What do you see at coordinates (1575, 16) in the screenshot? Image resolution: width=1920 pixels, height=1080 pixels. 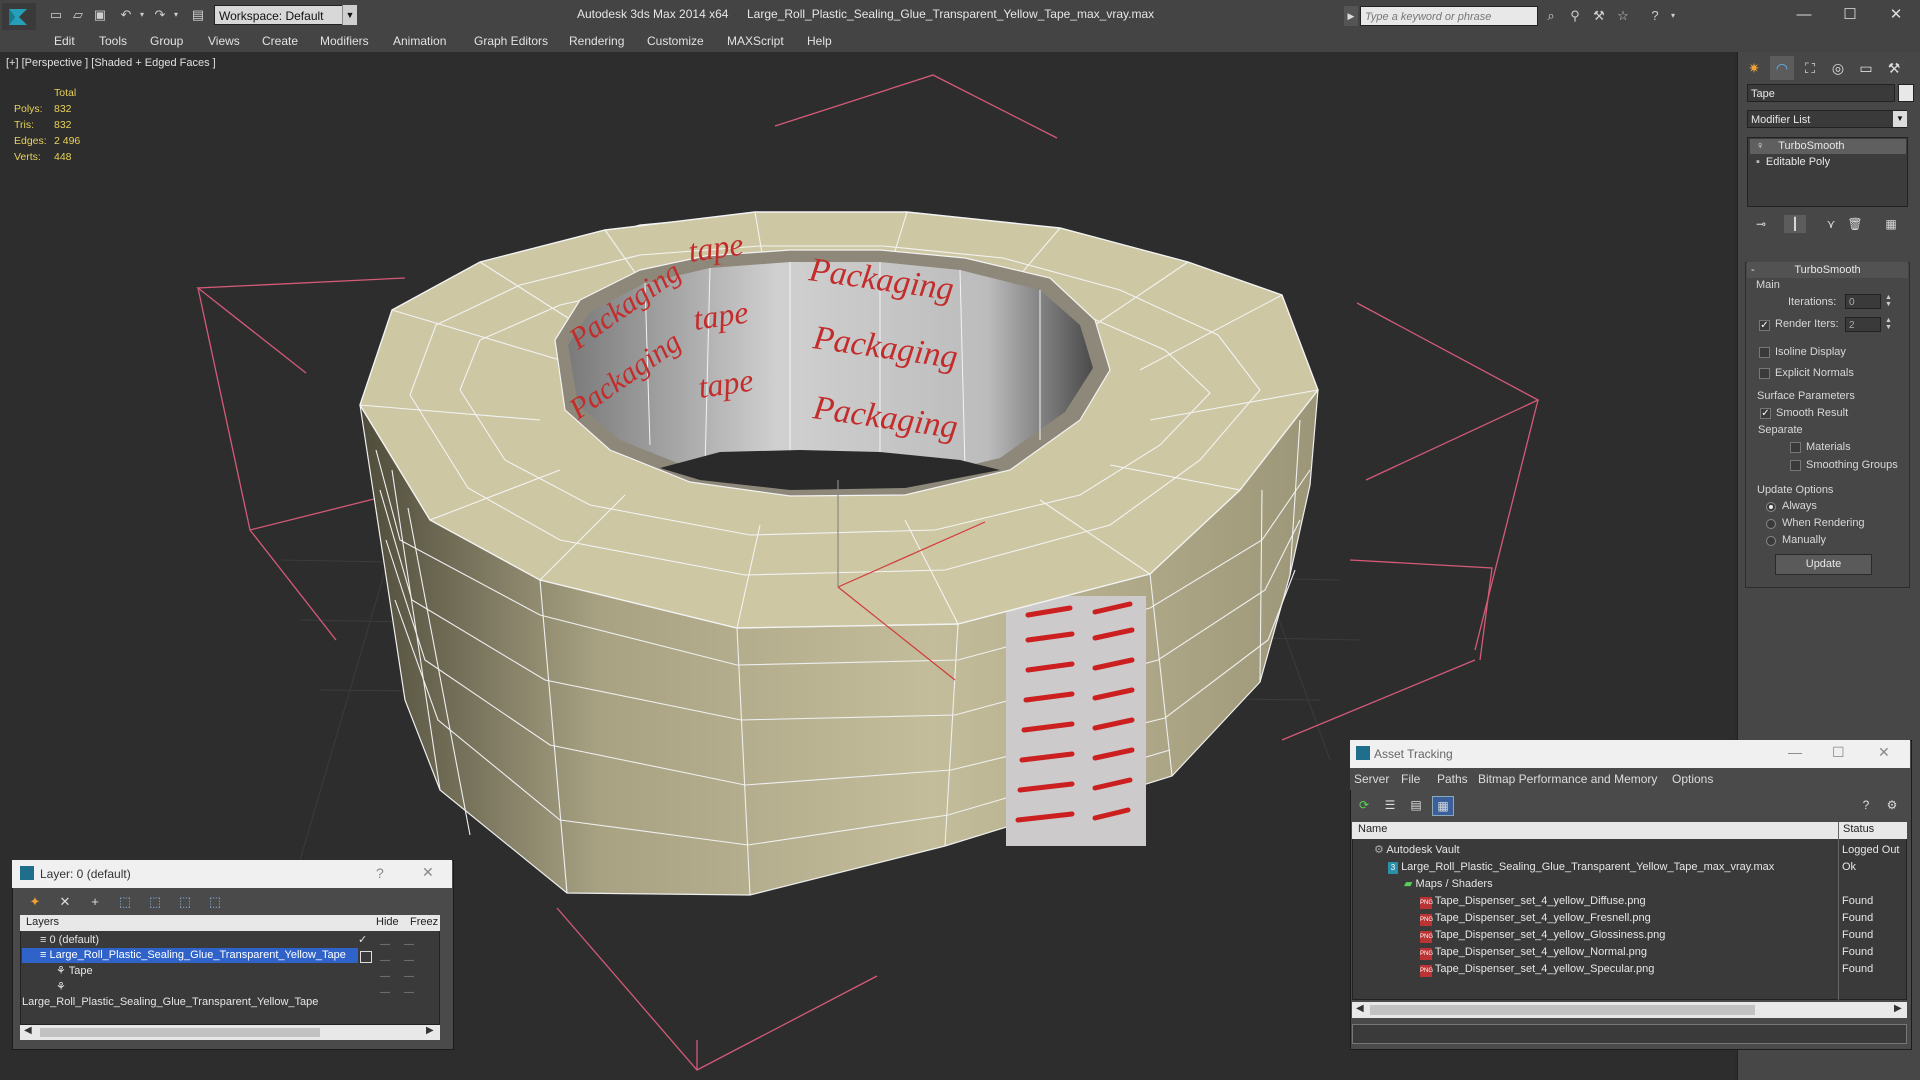 I see `subscription-icon: ⚲` at bounding box center [1575, 16].